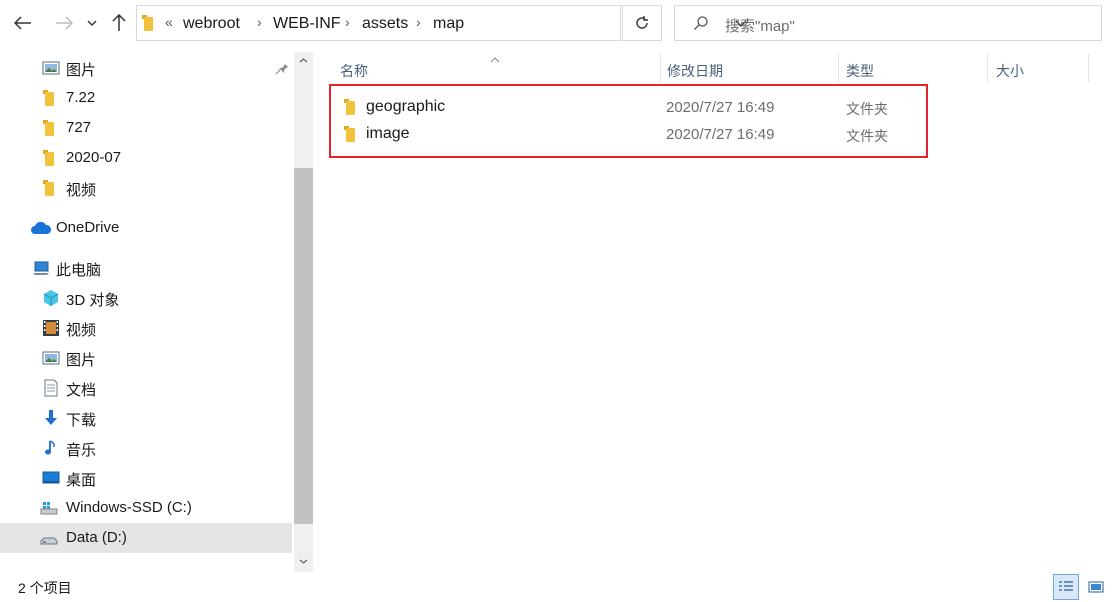 This screenshot has width=1113, height=602. I want to click on highlight-box, so click(628, 121).